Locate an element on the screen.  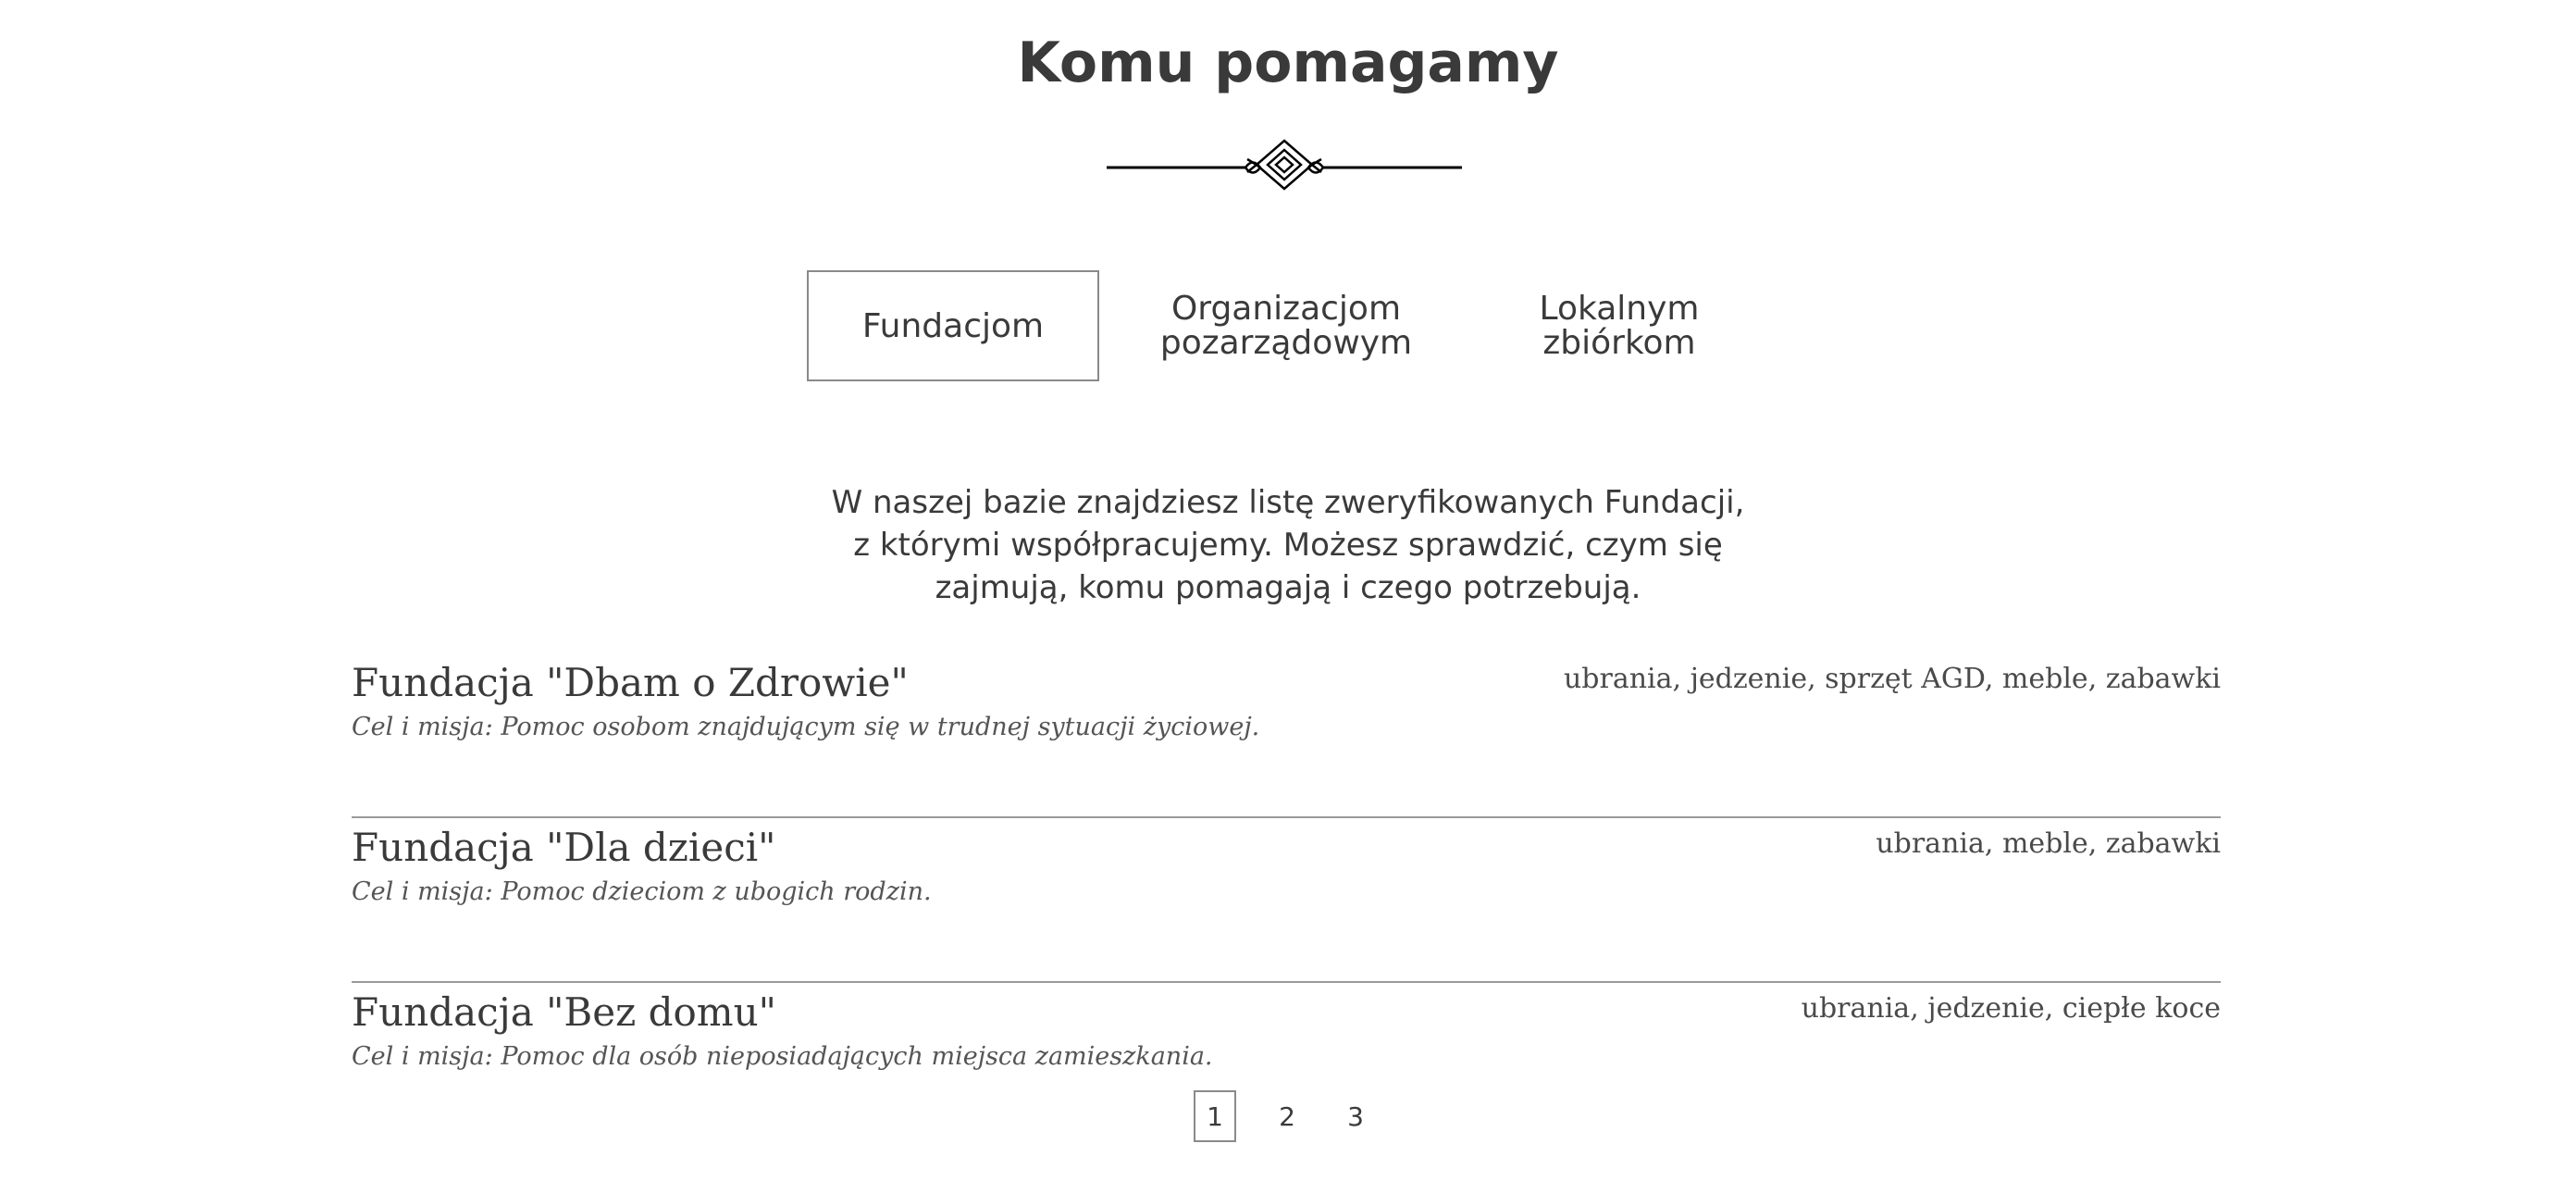
foundation-needs: ubrania, jedzenie, ciepłe koce is located at coordinates (2011, 1008).